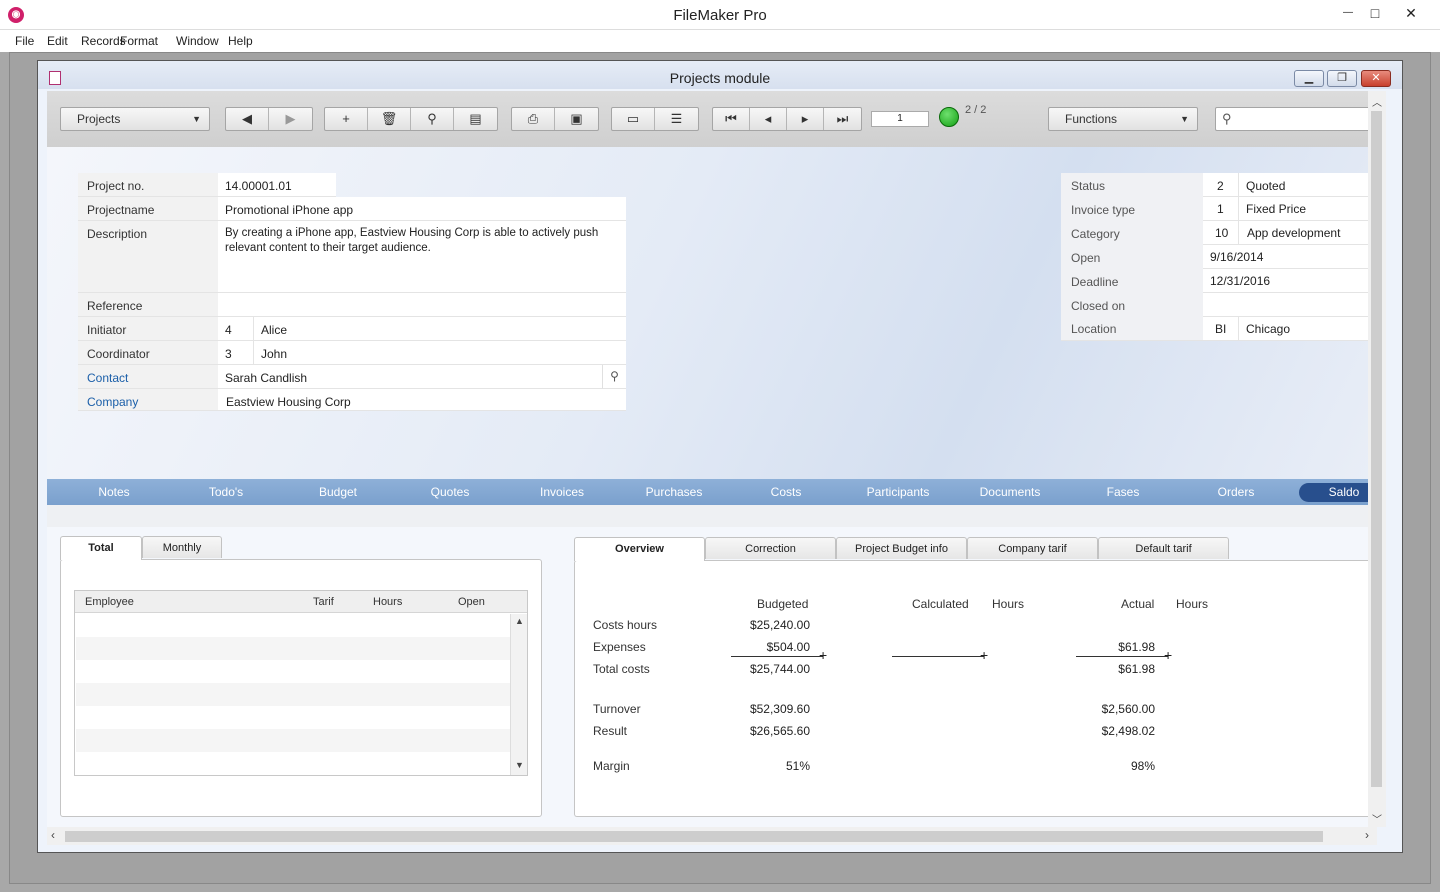  Describe the element at coordinates (475, 119) in the screenshot. I see `duplicate-icon: ▤` at that location.